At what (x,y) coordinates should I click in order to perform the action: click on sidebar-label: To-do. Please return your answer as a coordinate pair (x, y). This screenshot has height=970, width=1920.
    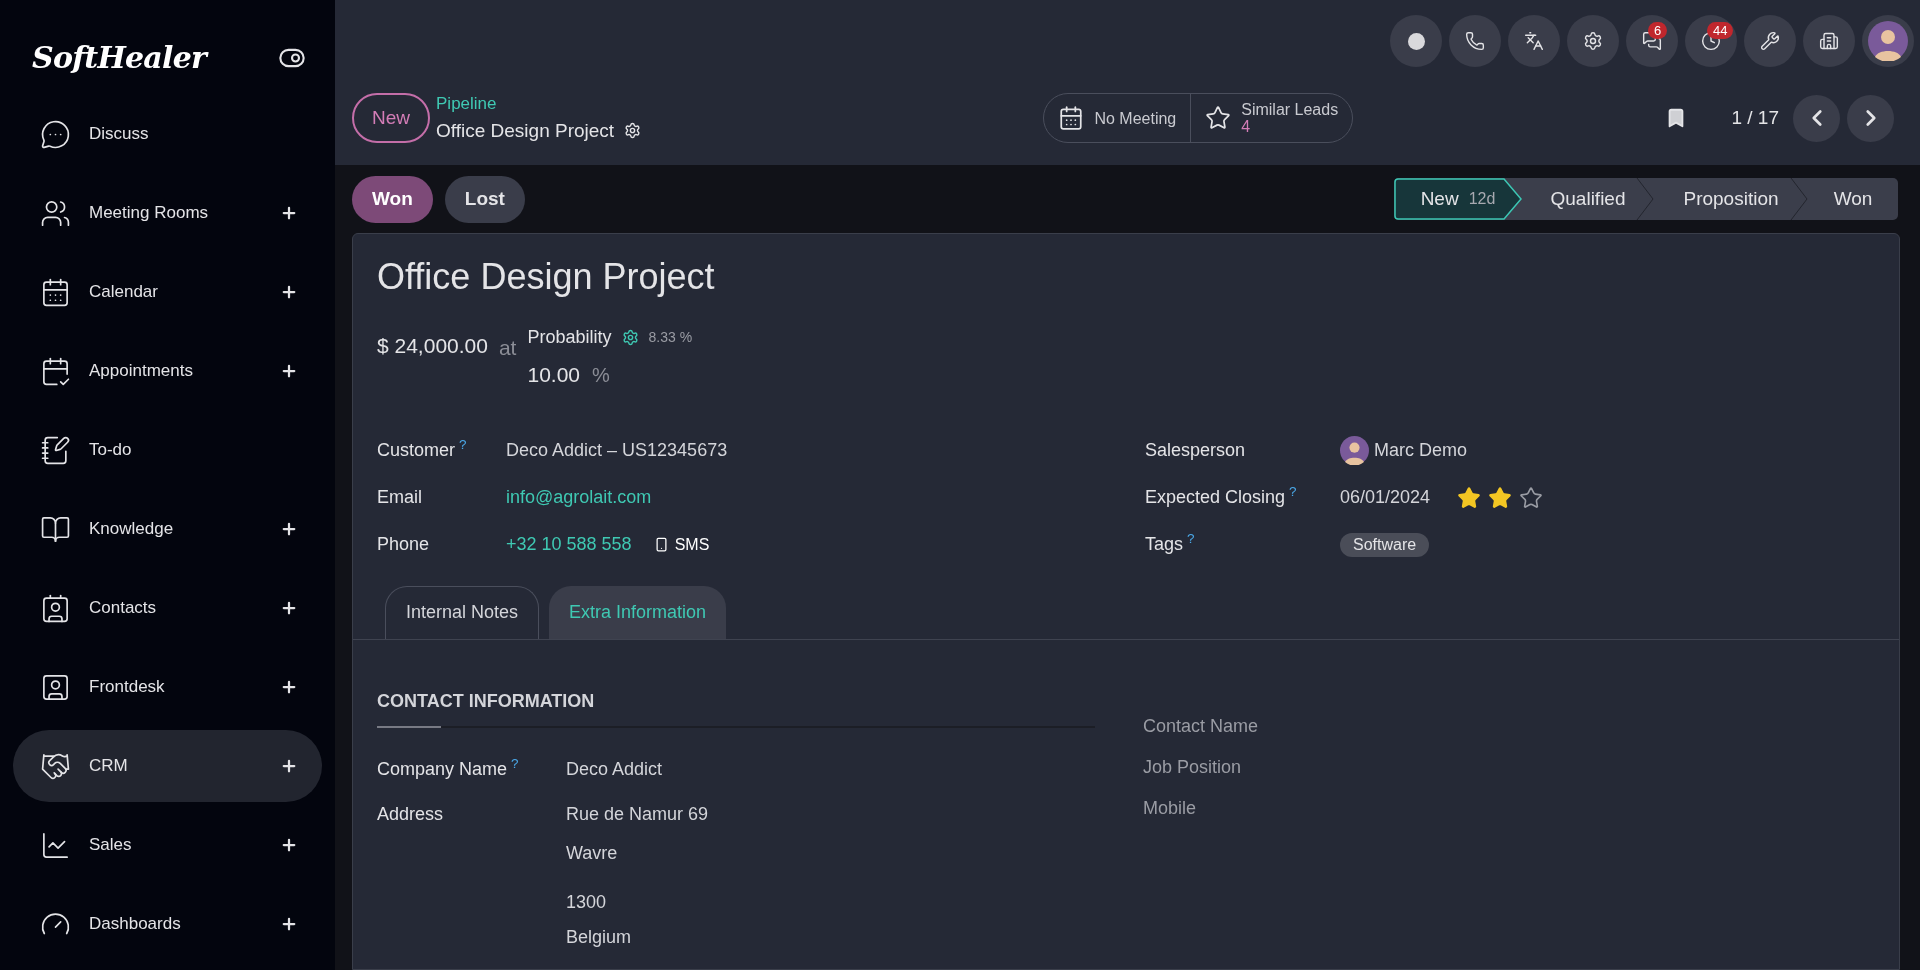
    Looking at the image, I should click on (111, 450).